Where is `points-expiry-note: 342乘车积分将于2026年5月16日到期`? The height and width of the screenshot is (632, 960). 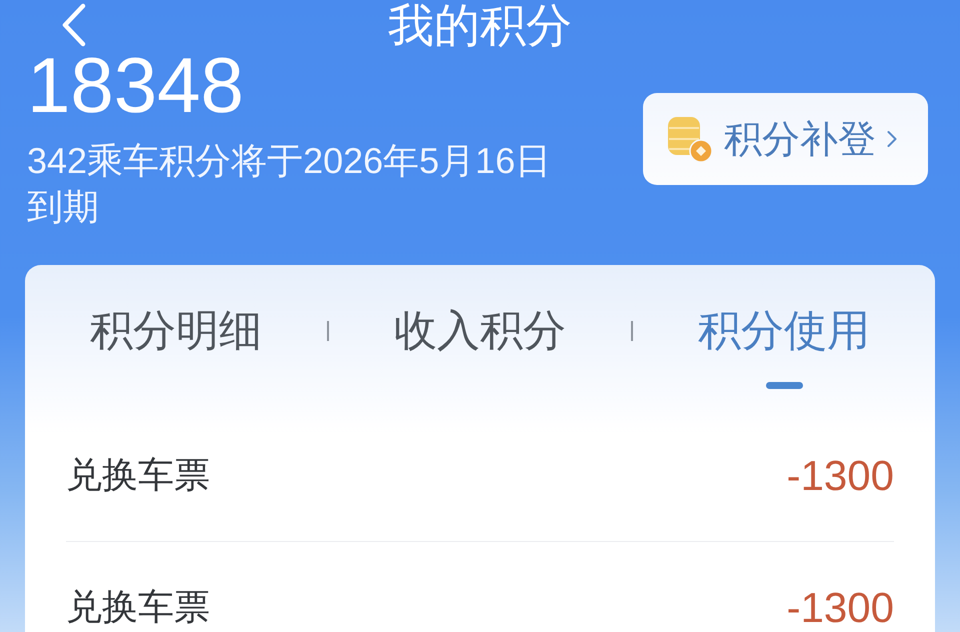
points-expiry-note: 342乘车积分将于2026年5月16日到期 is located at coordinates (289, 184).